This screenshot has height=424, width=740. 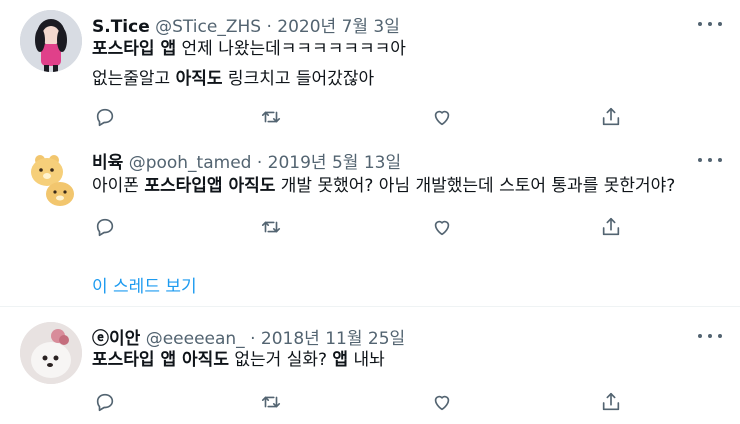 What do you see at coordinates (210, 186) in the screenshot?
I see `highlight-text: 포스타입앱 아직도` at bounding box center [210, 186].